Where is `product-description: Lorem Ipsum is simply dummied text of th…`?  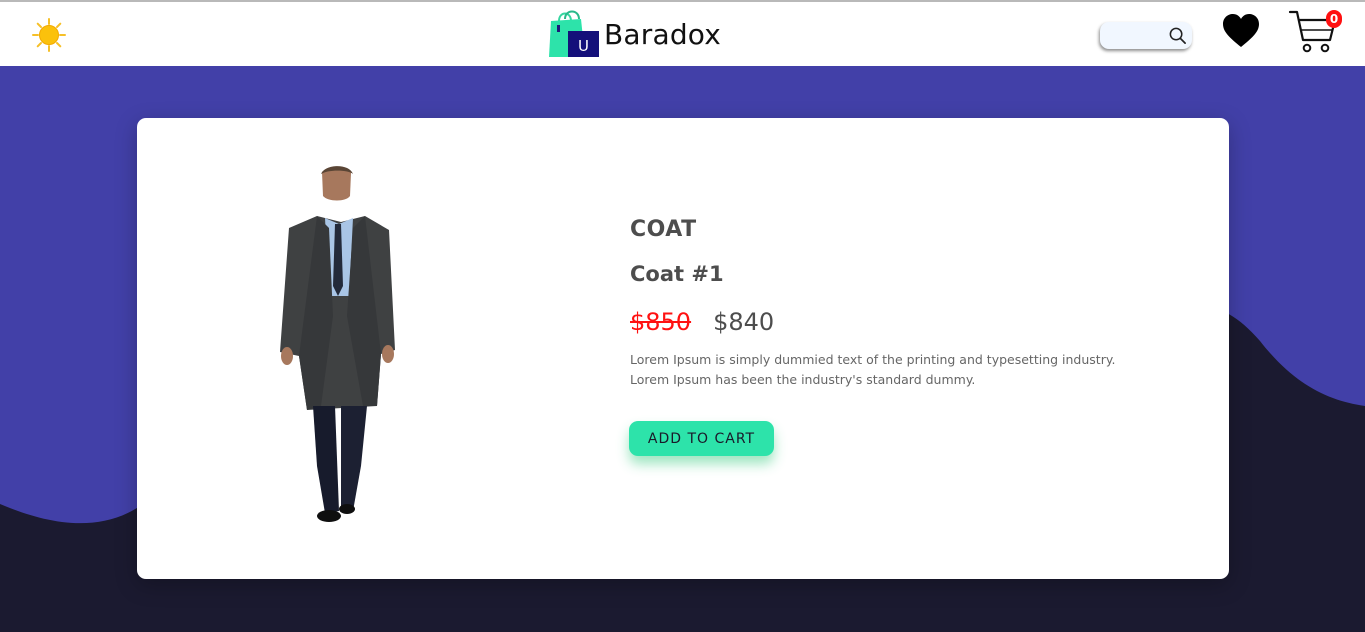 product-description: Lorem Ipsum is simply dummied text of th… is located at coordinates (873, 369).